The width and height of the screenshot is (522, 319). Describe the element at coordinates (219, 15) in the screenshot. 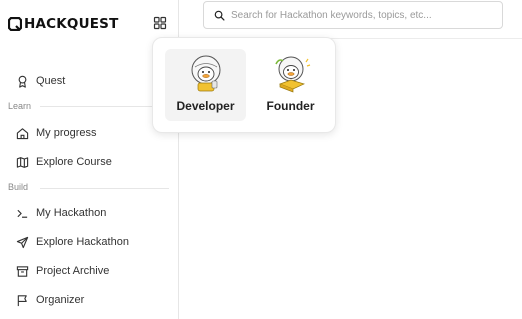

I see `search-icon` at that location.